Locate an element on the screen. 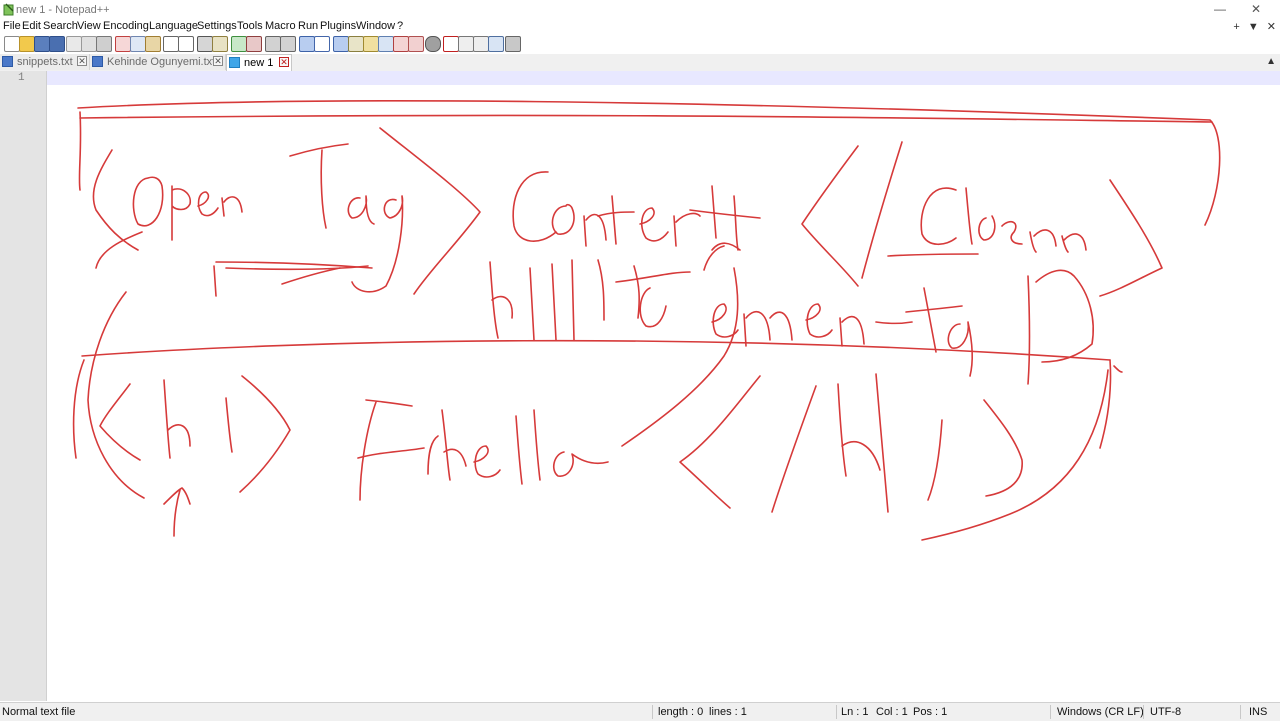 The height and width of the screenshot is (721, 1280). show-all-characters-icon is located at coordinates (322, 44).